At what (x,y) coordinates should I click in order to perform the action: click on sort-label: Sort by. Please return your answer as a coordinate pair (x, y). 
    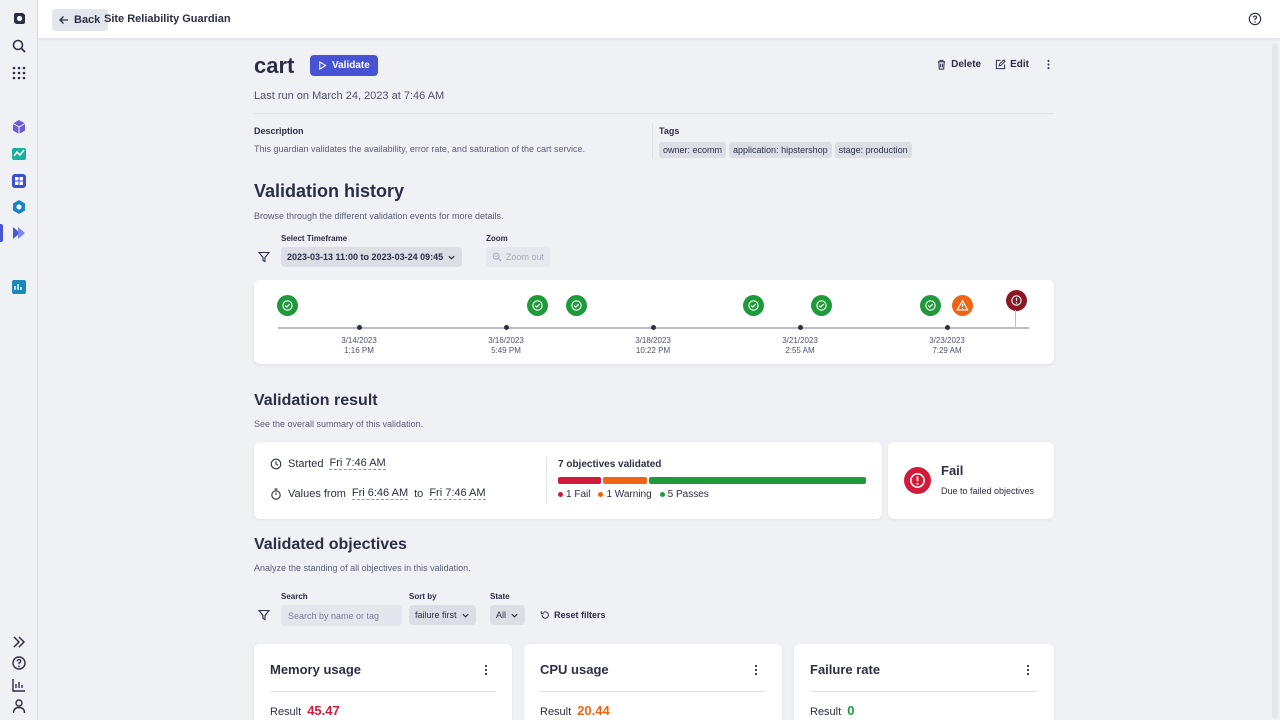
    Looking at the image, I should click on (423, 596).